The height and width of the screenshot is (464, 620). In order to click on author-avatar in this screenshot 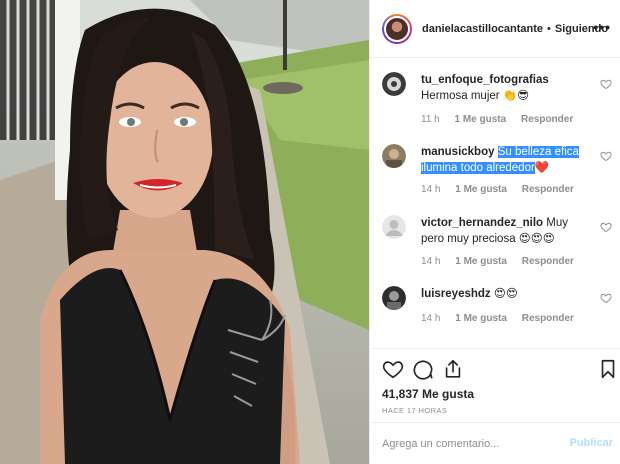, I will do `click(397, 28)`.